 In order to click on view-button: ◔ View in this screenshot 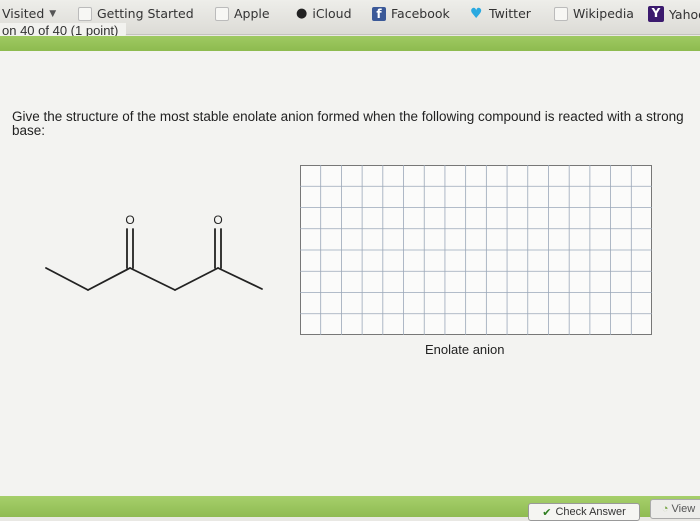, I will do `click(675, 509)`.